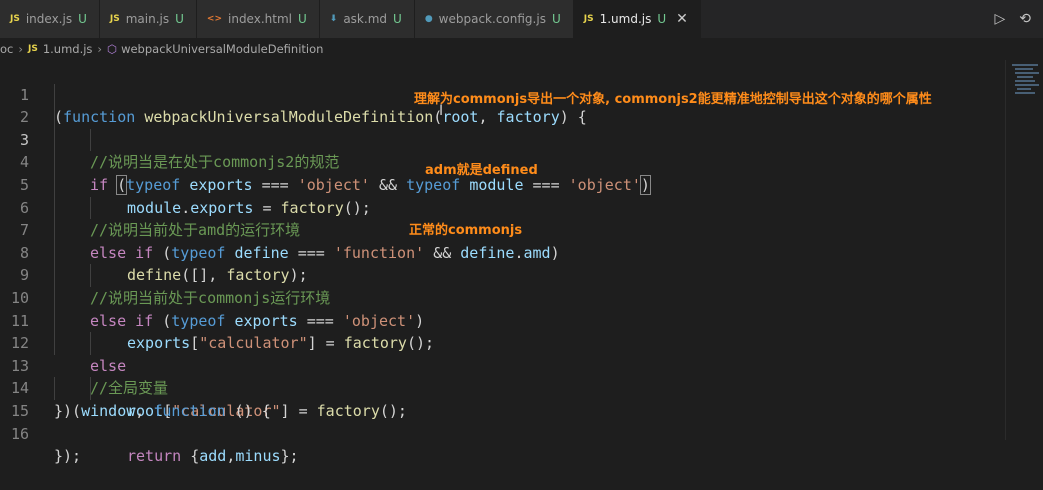 This screenshot has height=490, width=1043. I want to click on code-line: 16 });, so click(502, 433).